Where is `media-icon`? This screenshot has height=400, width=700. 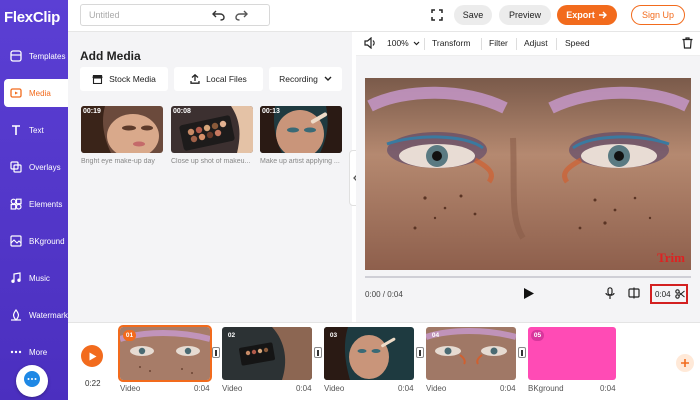 media-icon is located at coordinates (16, 93).